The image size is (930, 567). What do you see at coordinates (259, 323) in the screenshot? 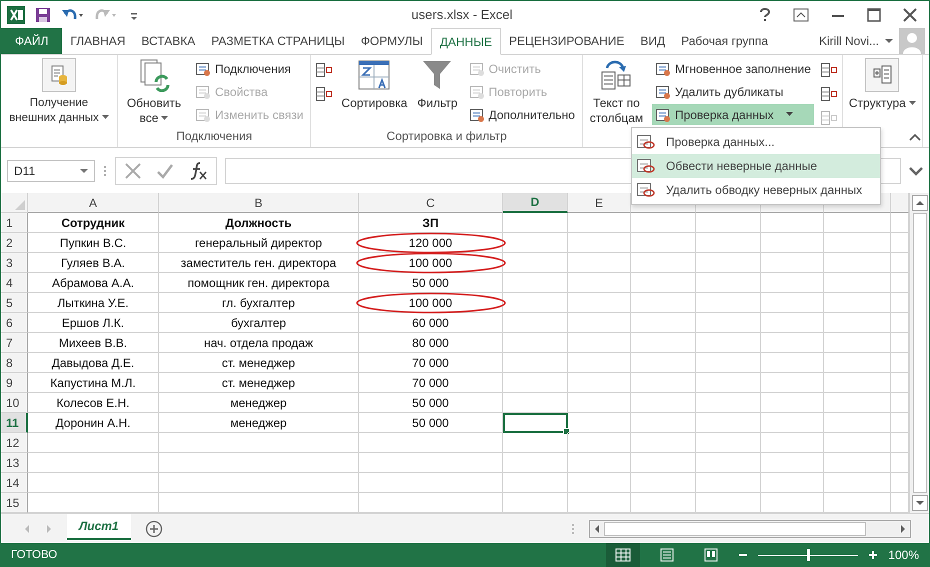
I see `table-cell: бухгалтер` at bounding box center [259, 323].